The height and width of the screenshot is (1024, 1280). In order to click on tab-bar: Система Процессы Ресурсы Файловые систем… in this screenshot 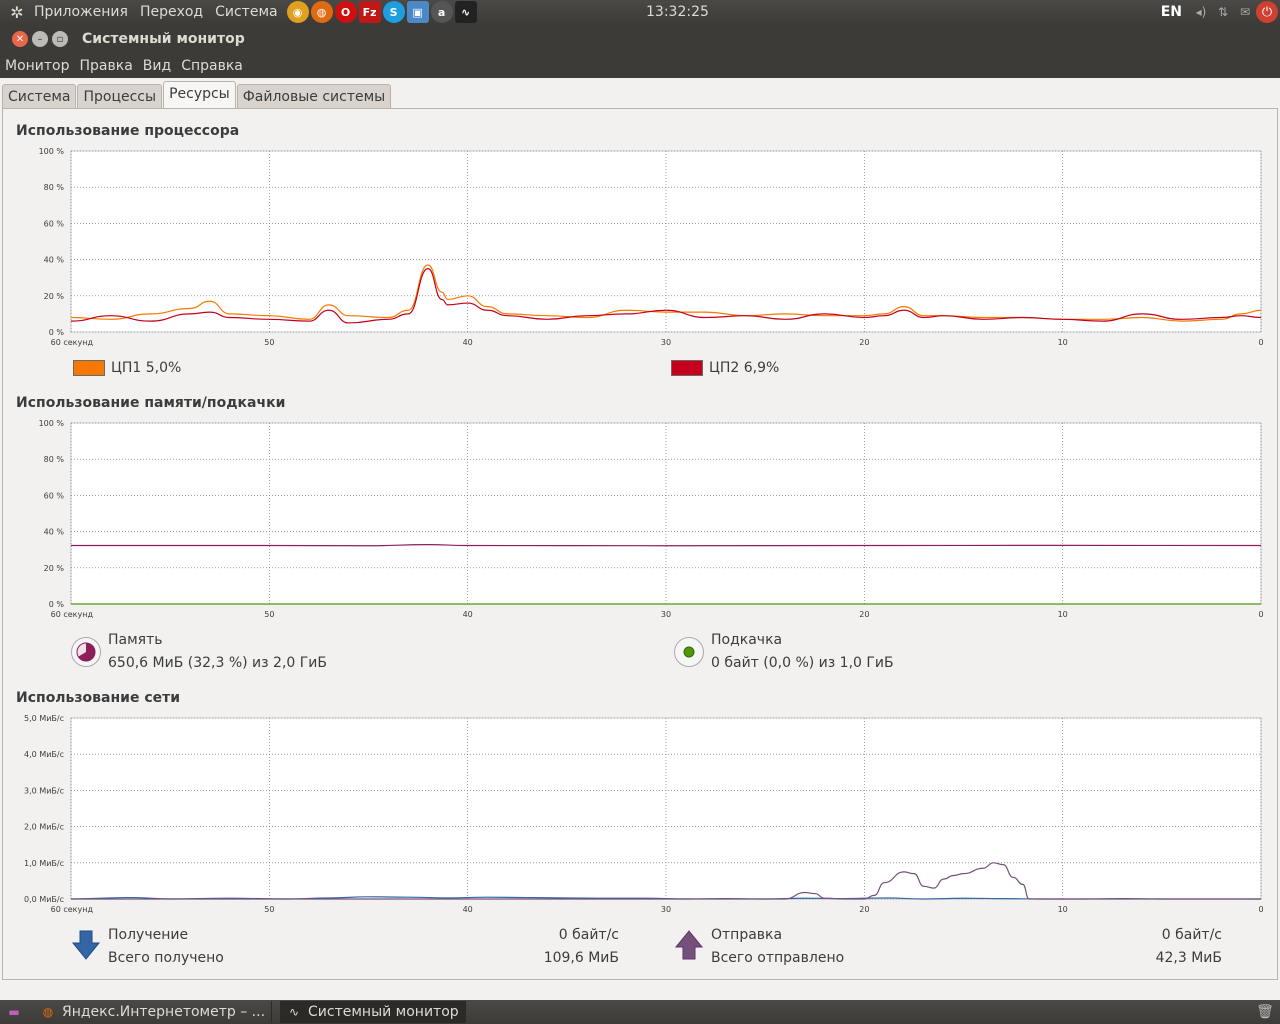, I will do `click(197, 94)`.